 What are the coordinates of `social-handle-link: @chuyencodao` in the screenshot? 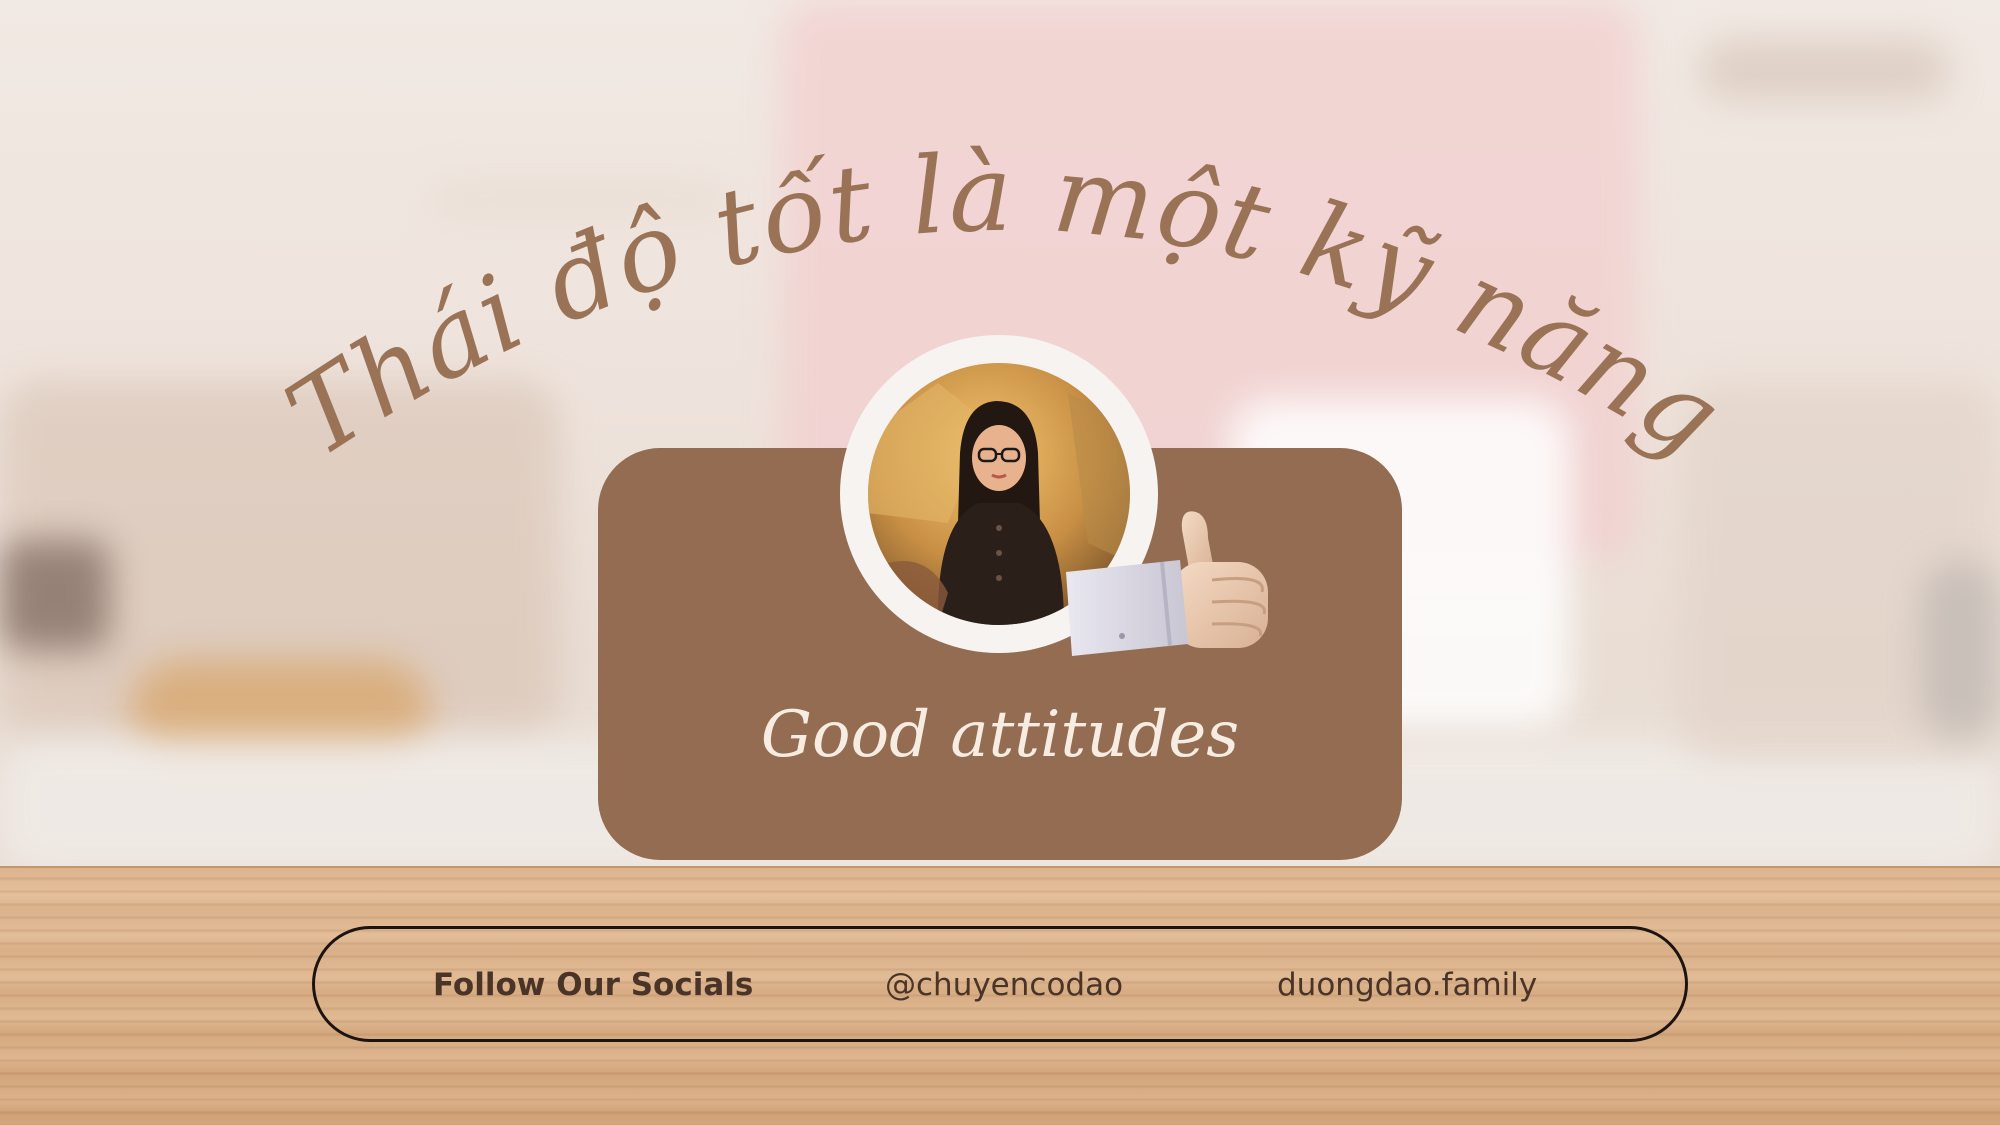 It's located at (1004, 985).